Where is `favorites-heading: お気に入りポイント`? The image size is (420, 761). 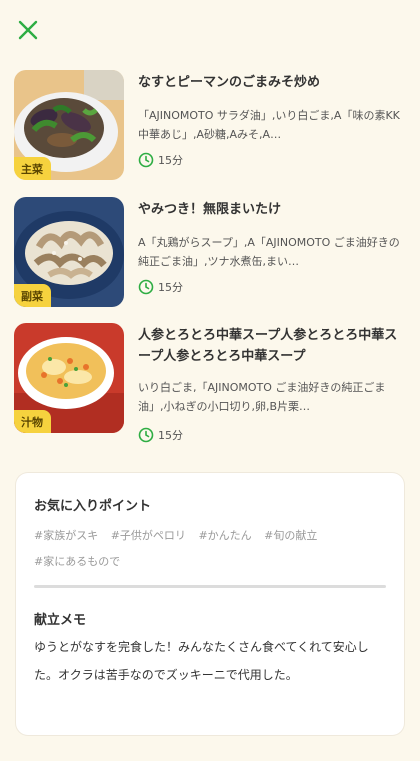
favorites-heading: お気に入りポイント is located at coordinates (93, 506).